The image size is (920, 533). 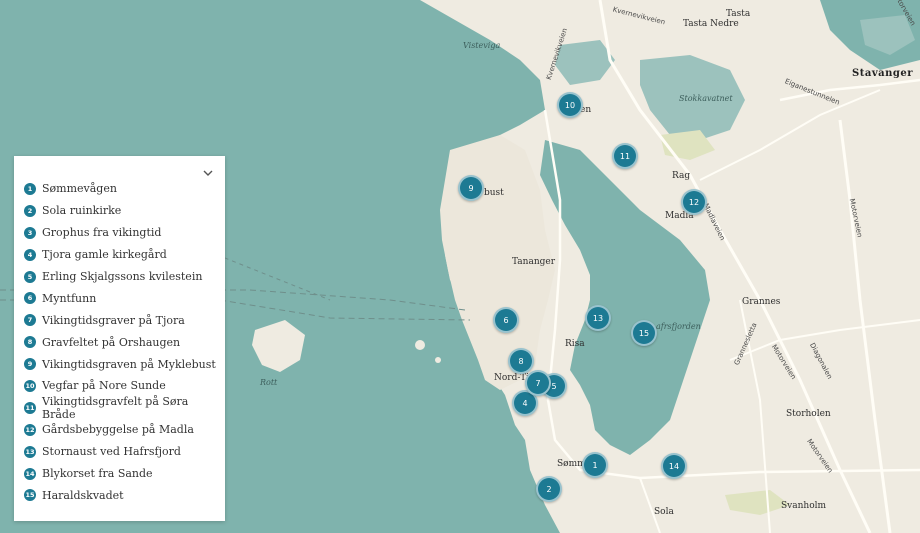 I want to click on map-marker-1: 1, so click(x=595, y=465).